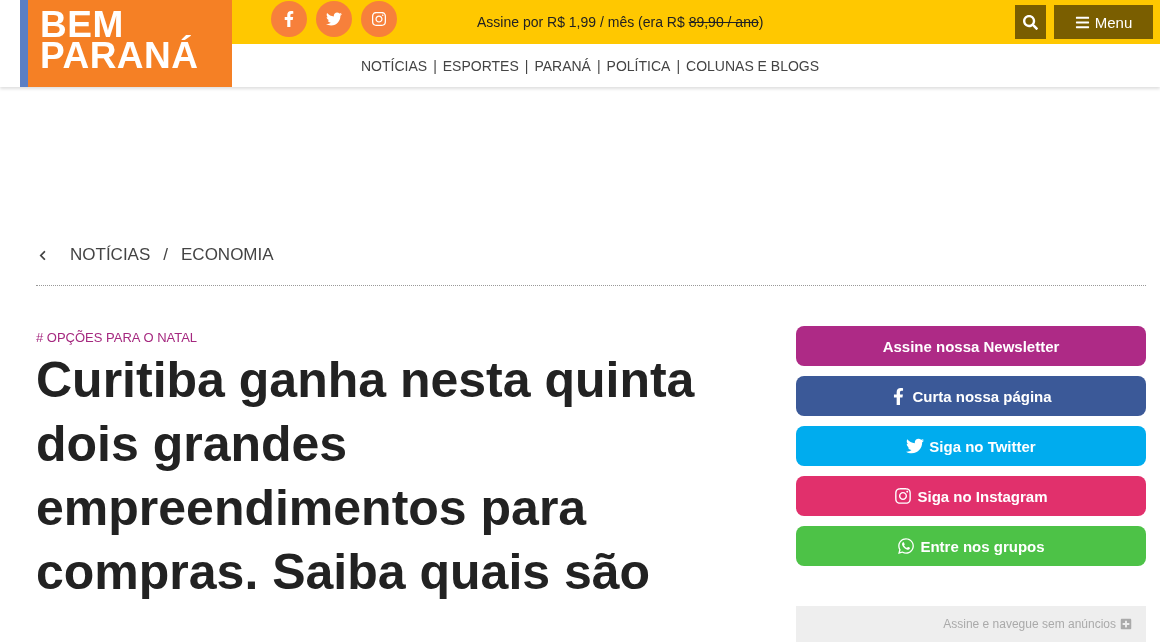  What do you see at coordinates (289, 19) in the screenshot?
I see `facebook-button` at bounding box center [289, 19].